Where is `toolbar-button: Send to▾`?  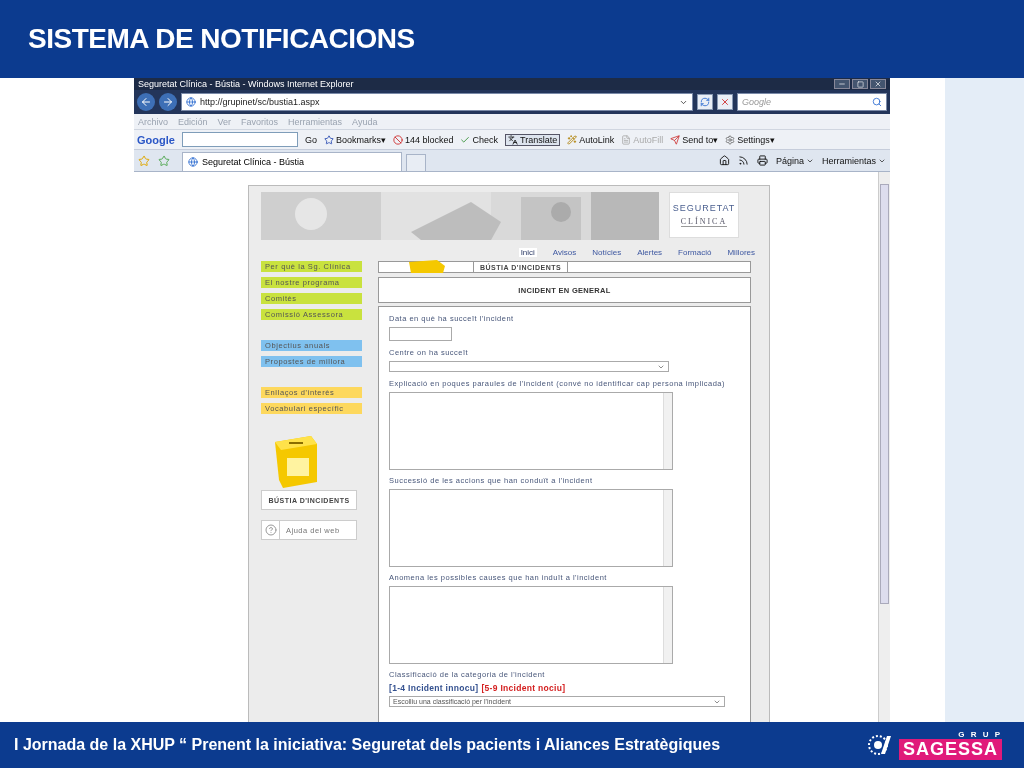
toolbar-button: Send to▾ is located at coordinates (694, 139).